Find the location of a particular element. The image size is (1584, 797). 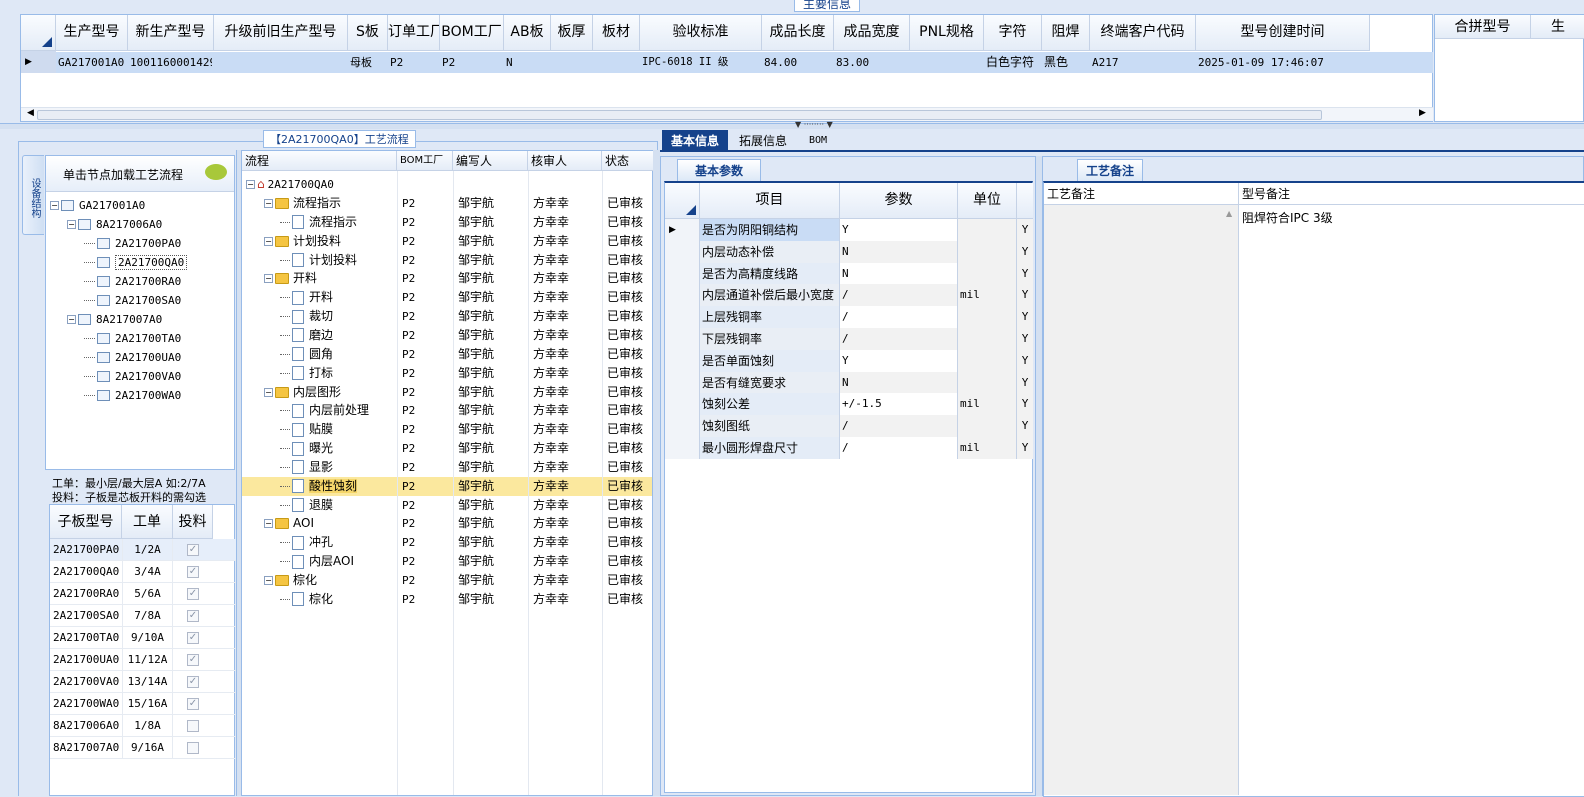

tree-node: − 8A217007A0 is located at coordinates (114, 319).